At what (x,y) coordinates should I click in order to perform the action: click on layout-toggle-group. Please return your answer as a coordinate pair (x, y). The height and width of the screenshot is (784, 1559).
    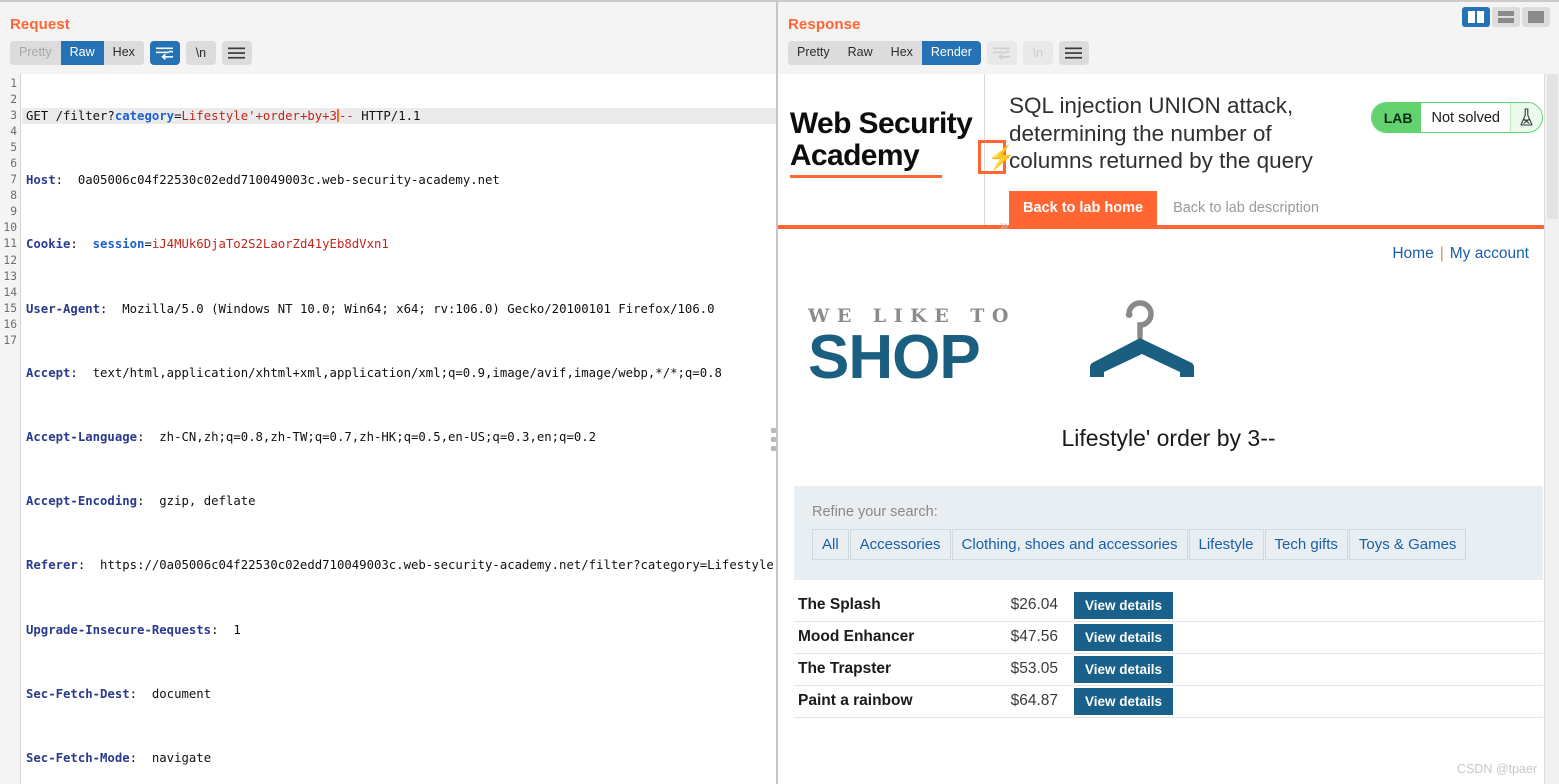
    Looking at the image, I should click on (1506, 17).